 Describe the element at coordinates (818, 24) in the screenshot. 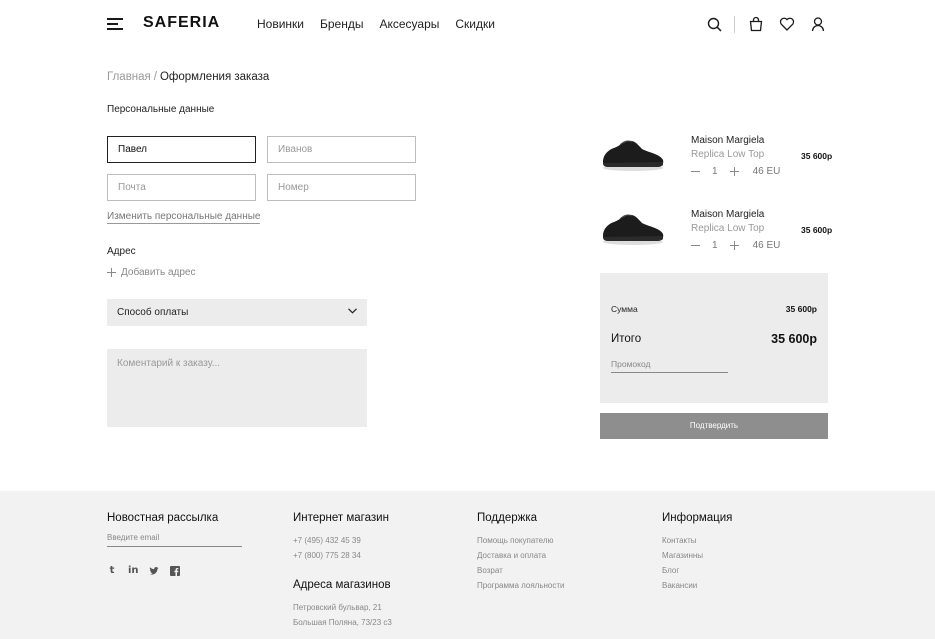

I see `user-icon` at that location.